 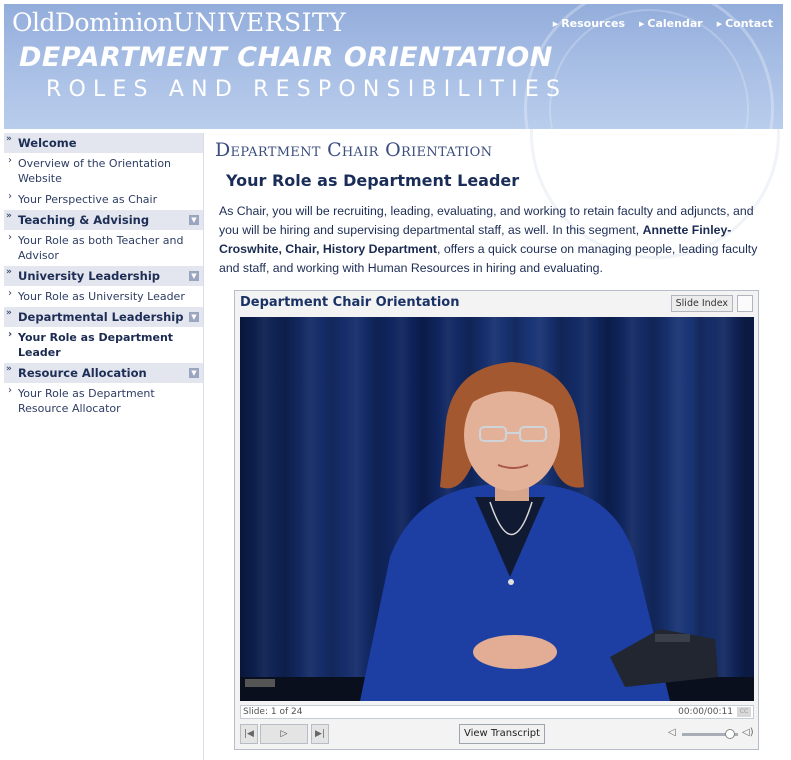 I want to click on phone-display, so click(x=672, y=638).